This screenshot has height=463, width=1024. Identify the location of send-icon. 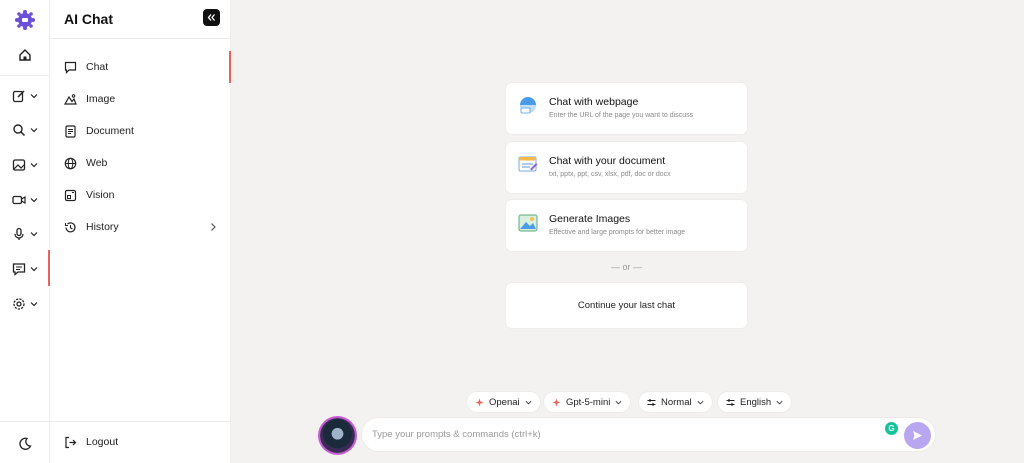
(917, 435).